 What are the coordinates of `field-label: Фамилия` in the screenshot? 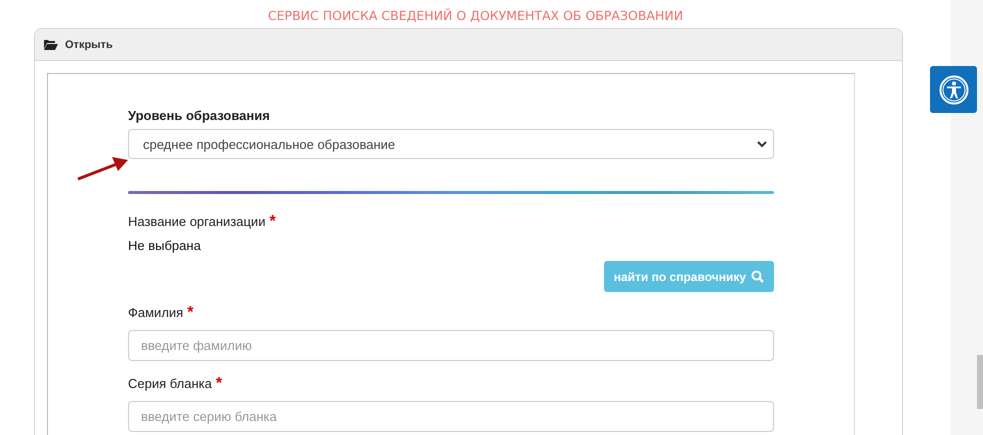 It's located at (156, 312).